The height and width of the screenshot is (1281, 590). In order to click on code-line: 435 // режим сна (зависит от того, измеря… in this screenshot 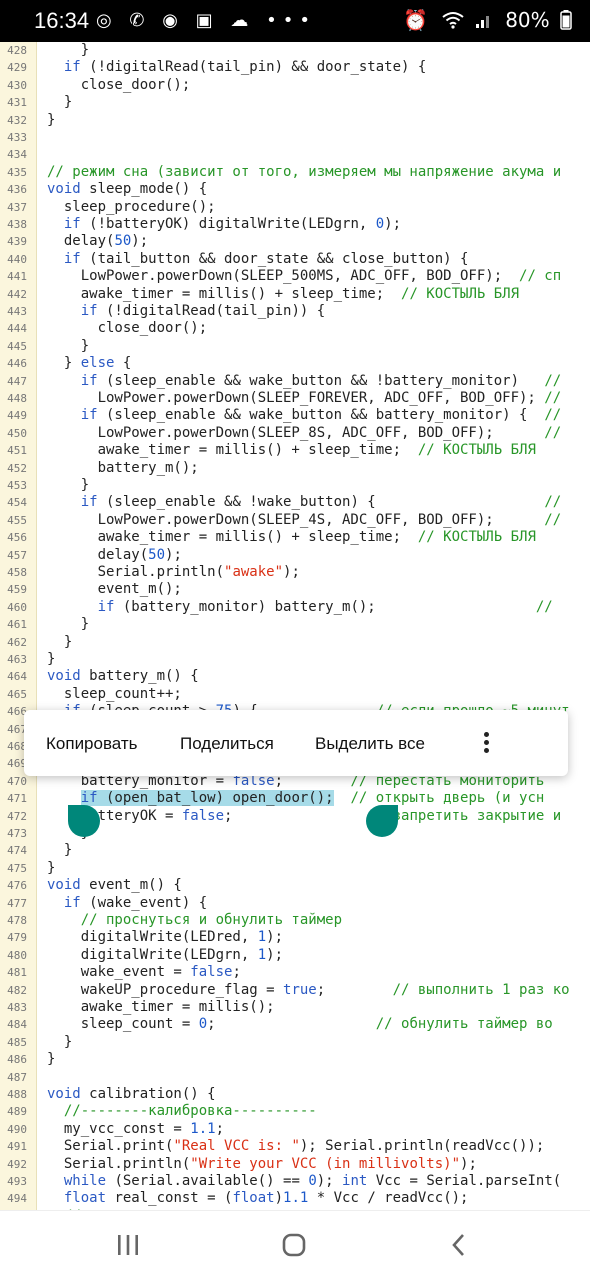, I will do `click(295, 172)`.